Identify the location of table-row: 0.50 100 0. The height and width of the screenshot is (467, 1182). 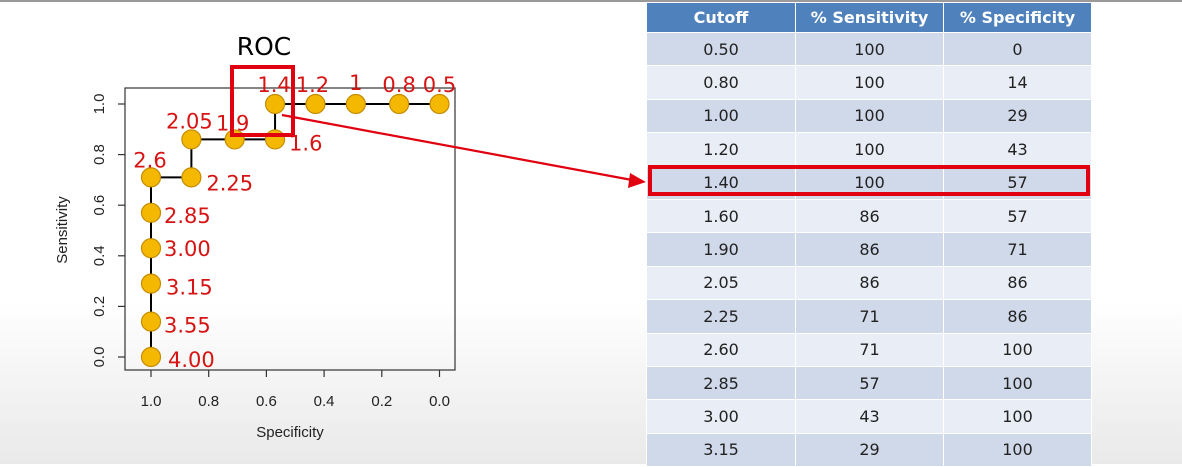
(869, 49).